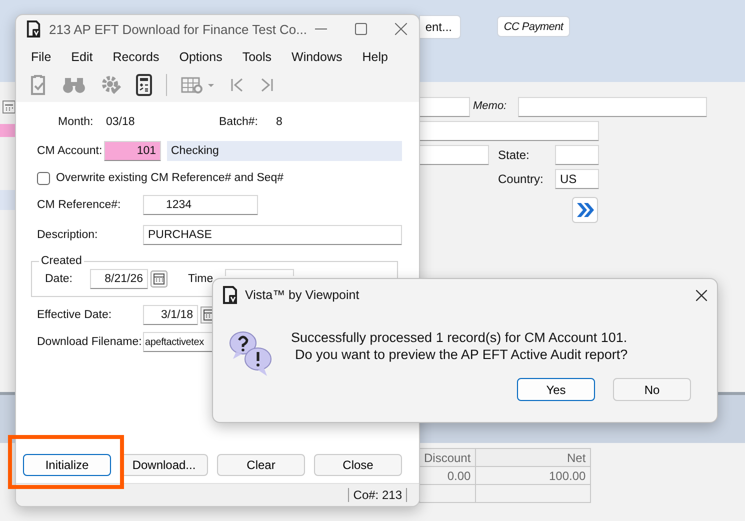 The height and width of the screenshot is (521, 745). I want to click on yes-button: Yes, so click(556, 389).